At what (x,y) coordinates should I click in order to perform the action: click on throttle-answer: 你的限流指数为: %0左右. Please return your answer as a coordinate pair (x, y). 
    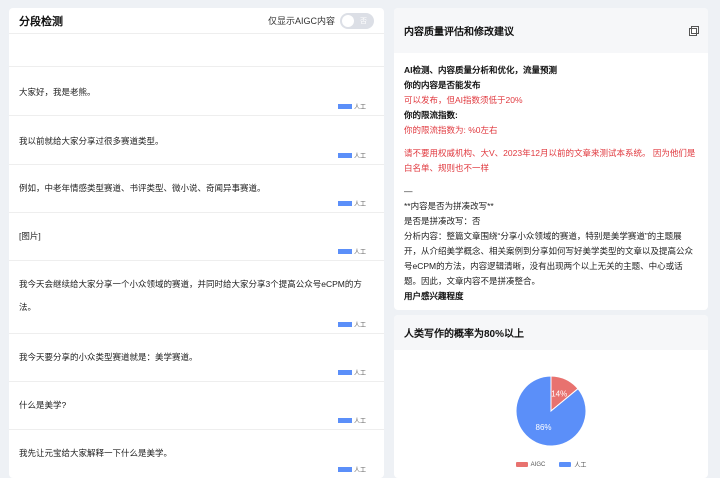
    Looking at the image, I should click on (451, 130).